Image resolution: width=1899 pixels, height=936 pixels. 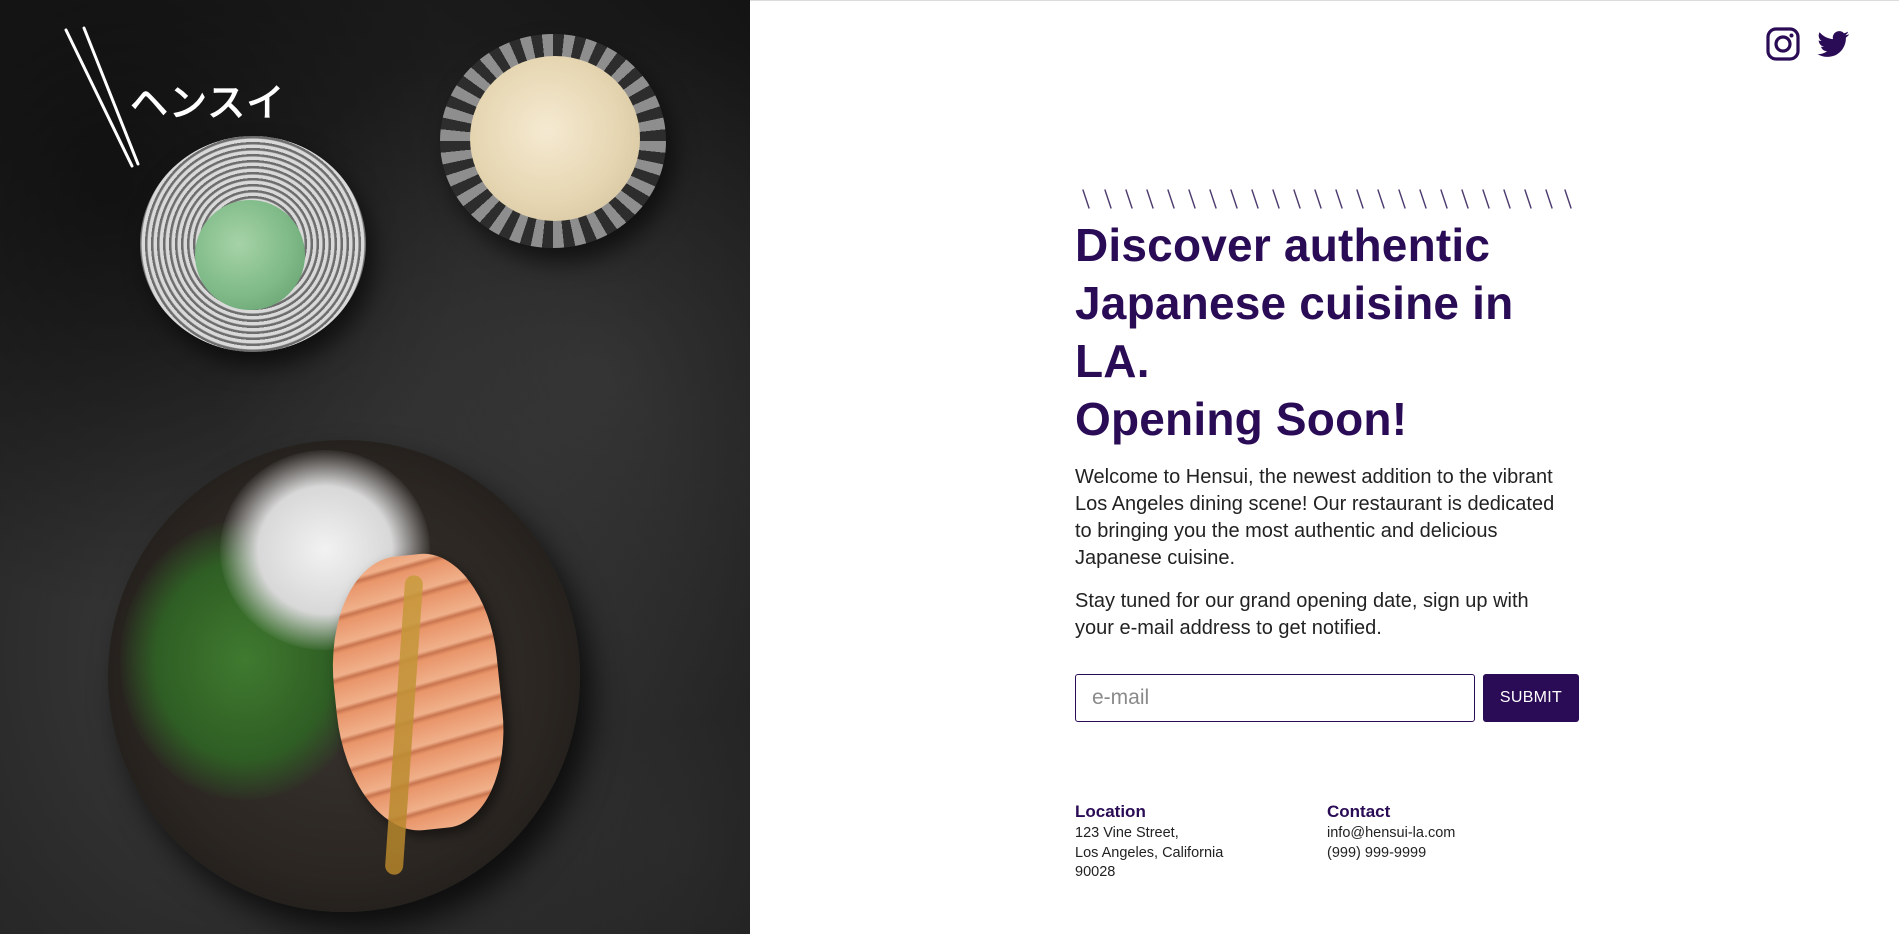 What do you see at coordinates (1808, 44) in the screenshot?
I see `social-links` at bounding box center [1808, 44].